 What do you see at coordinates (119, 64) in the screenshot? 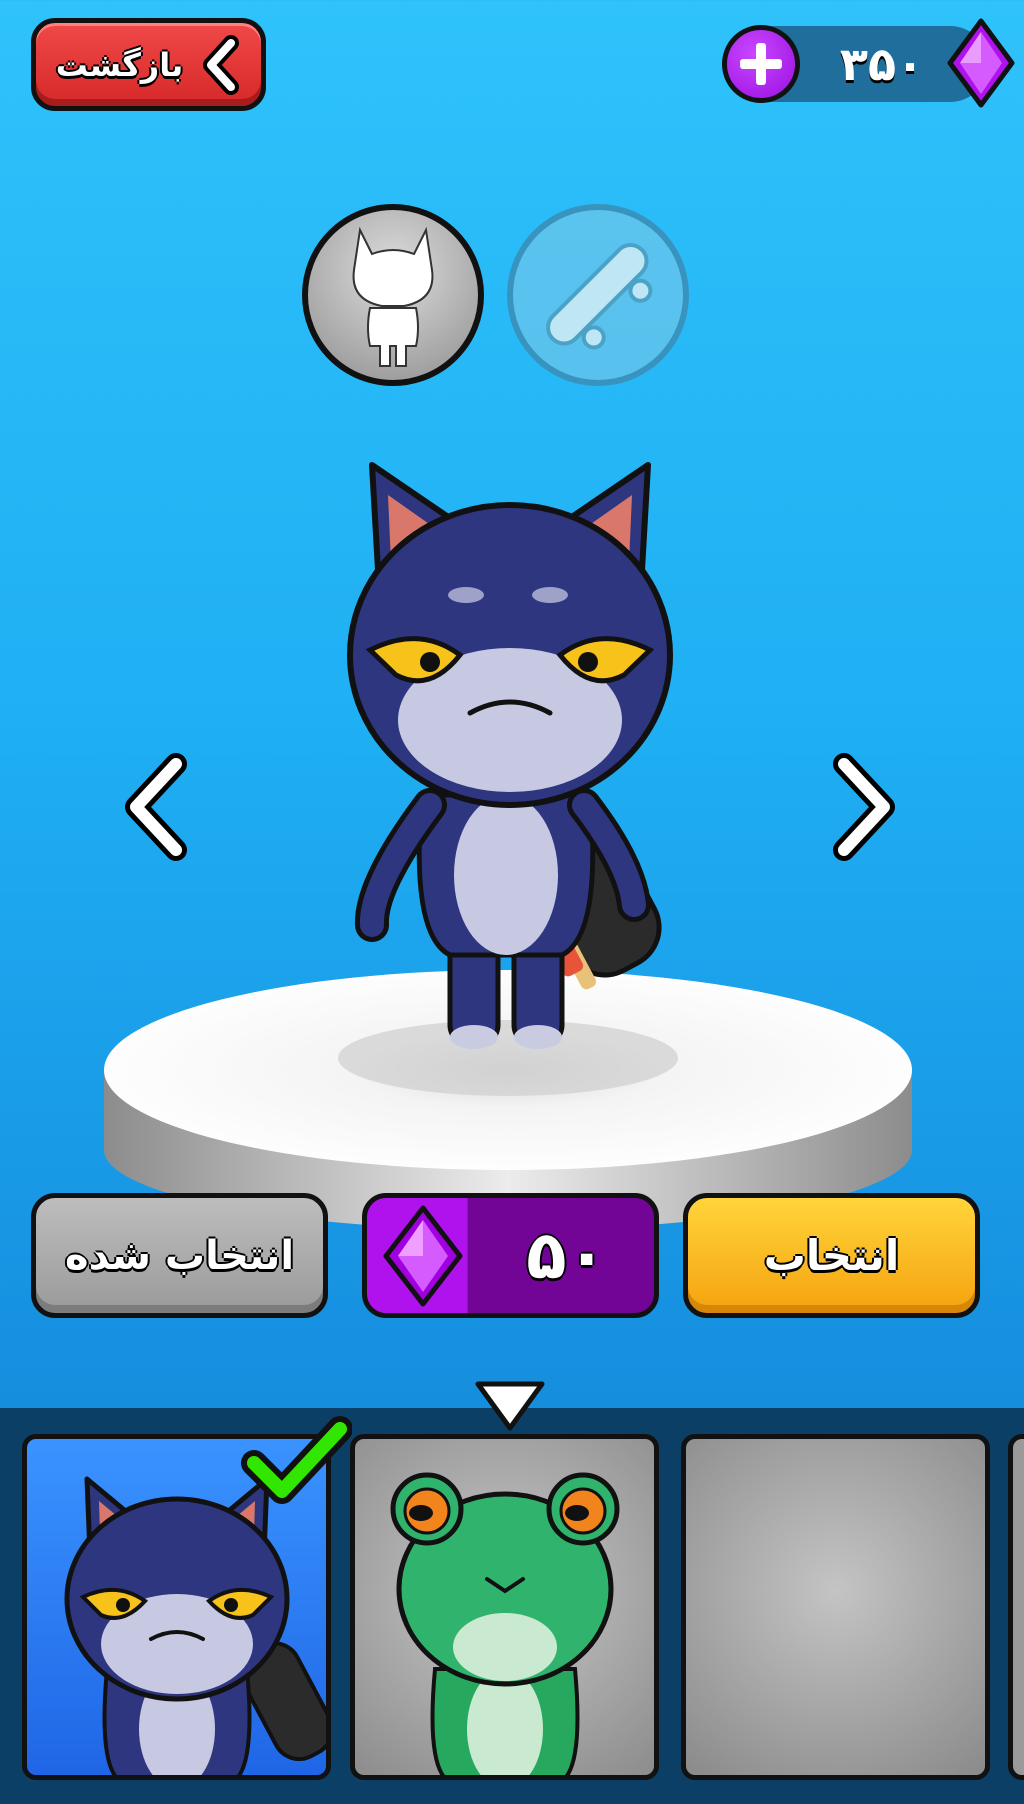
I see `back-label: بازگشت` at bounding box center [119, 64].